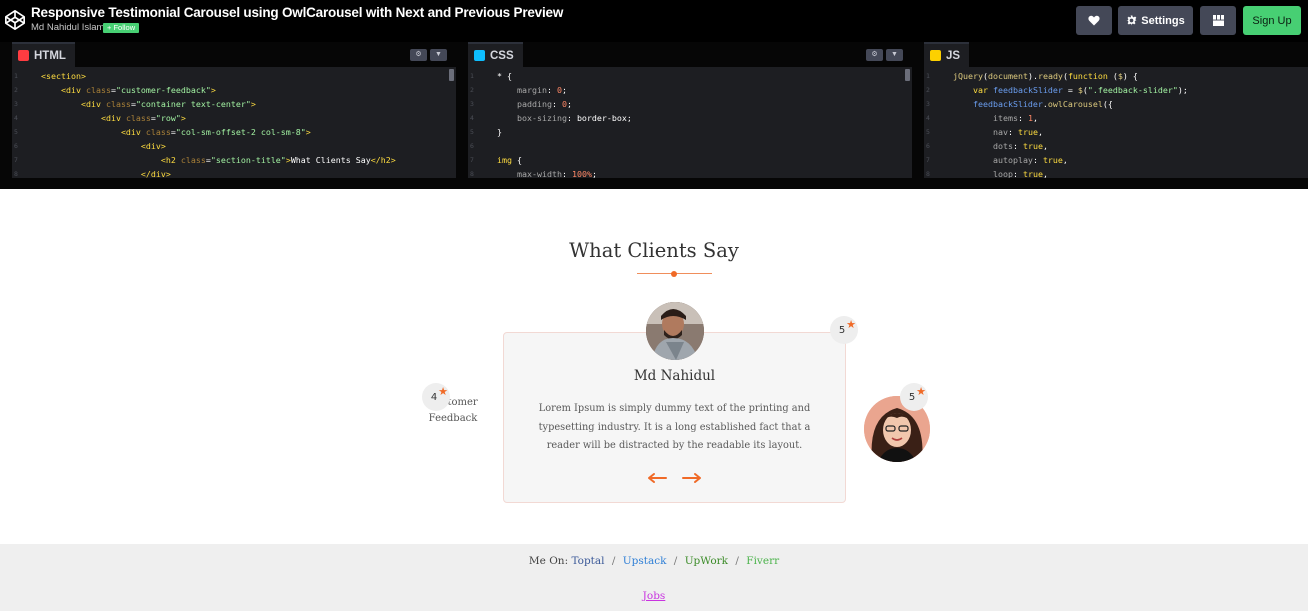 This screenshot has height=611, width=1308. I want to click on jobs-link: Jobs, so click(654, 596).